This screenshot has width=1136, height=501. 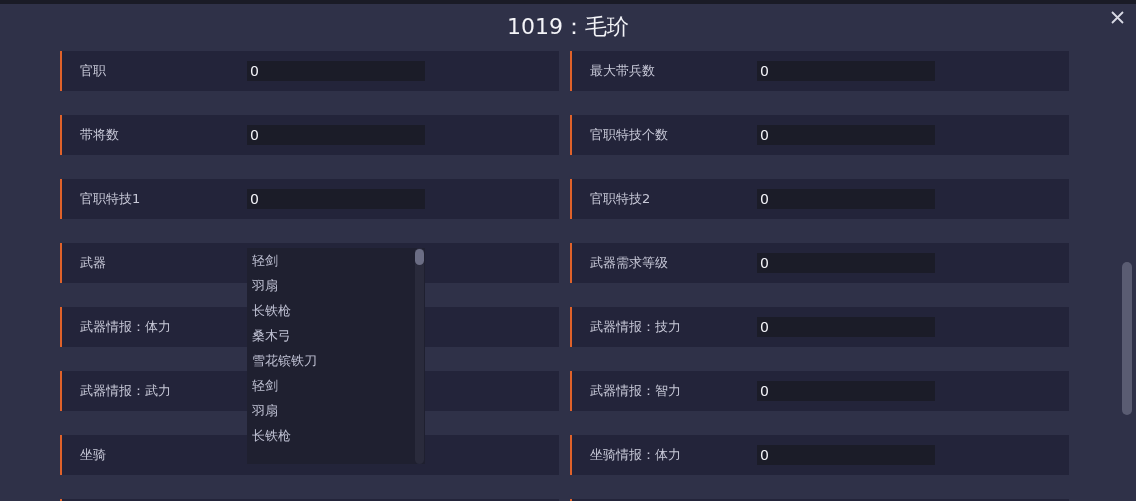 I want to click on field-label: 坐骑情报：体力, so click(x=635, y=455).